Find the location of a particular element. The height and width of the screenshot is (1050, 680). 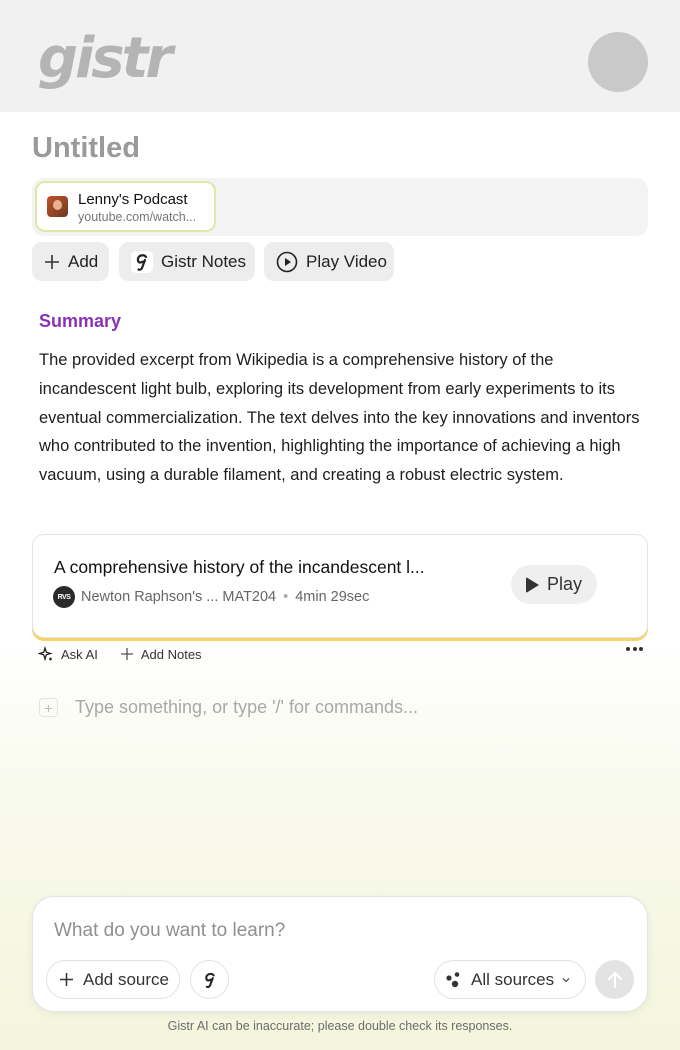

block-add-icon: + is located at coordinates (48, 707).